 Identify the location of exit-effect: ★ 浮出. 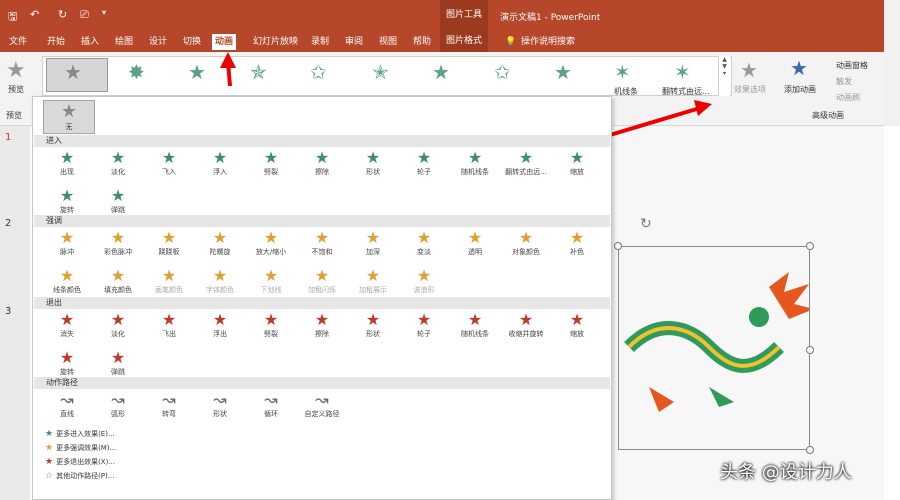
(220, 325).